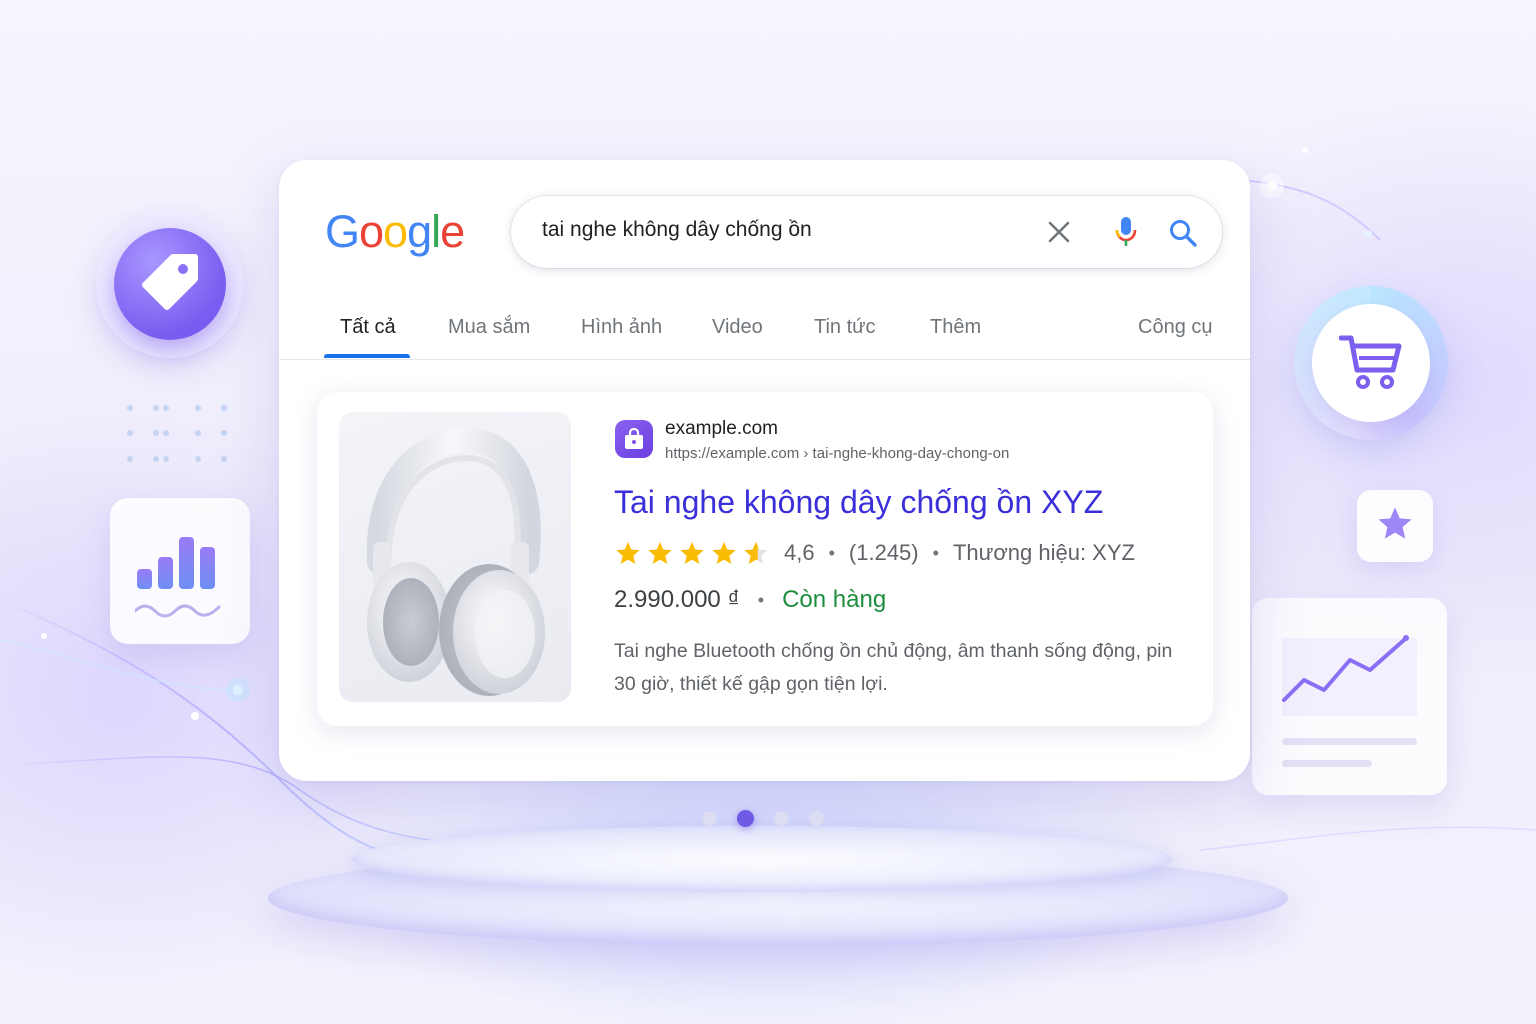 The height and width of the screenshot is (1024, 1536). I want to click on price-row: 2.990.000 ₫ • Còn hàng, so click(750, 600).